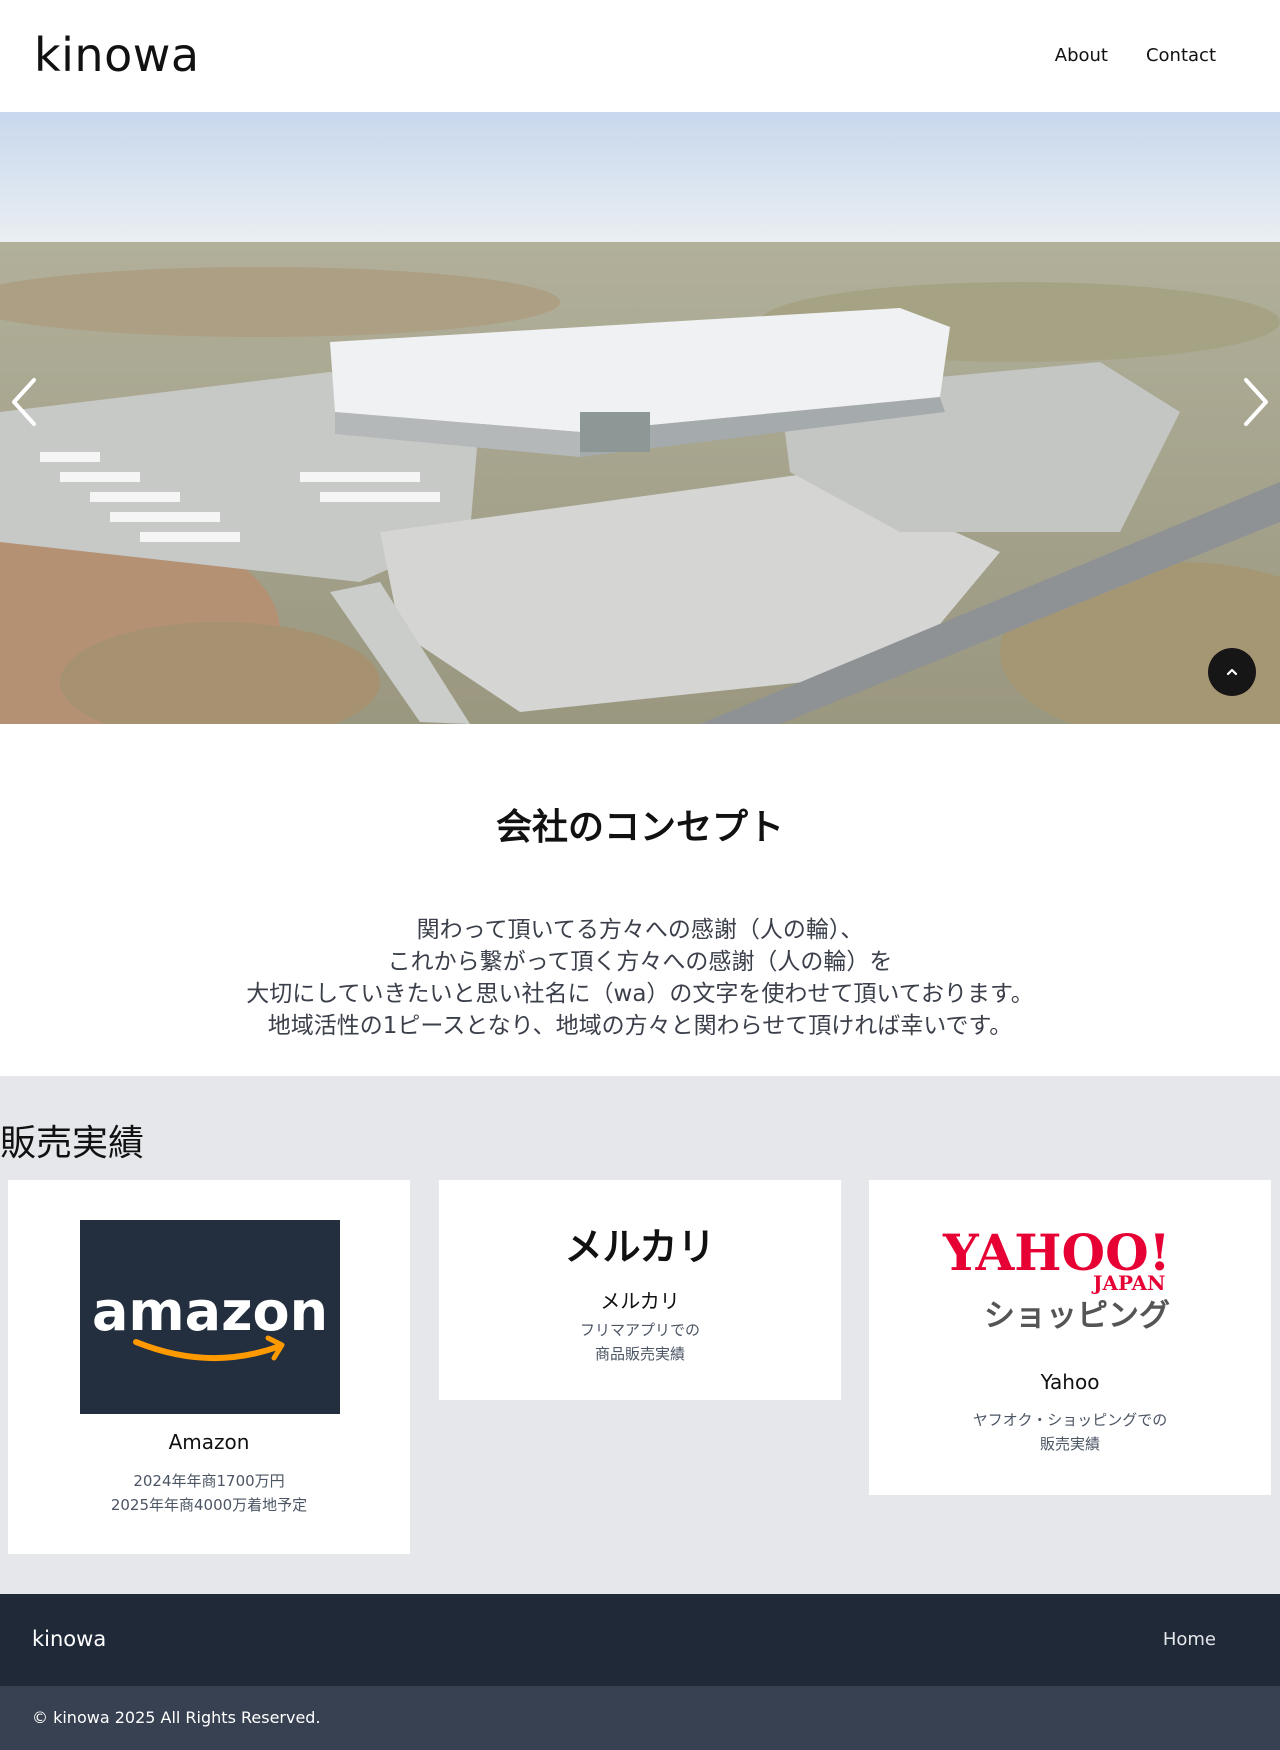  What do you see at coordinates (1189, 1639) in the screenshot?
I see `footer-home-link: Home` at bounding box center [1189, 1639].